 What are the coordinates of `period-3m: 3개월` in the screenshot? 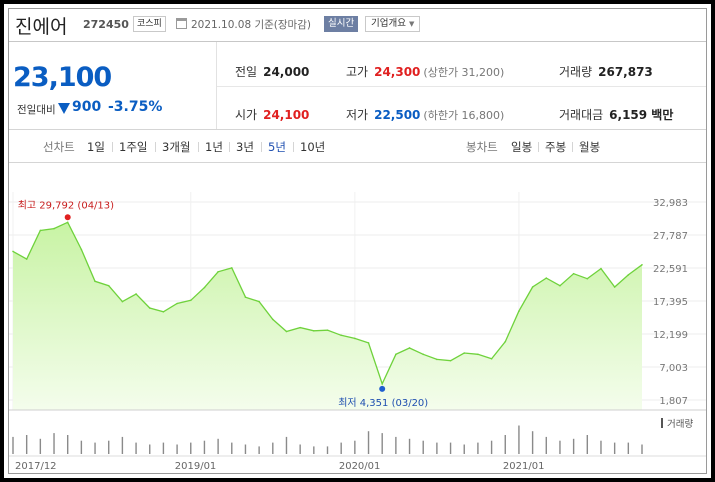 It's located at (176, 147).